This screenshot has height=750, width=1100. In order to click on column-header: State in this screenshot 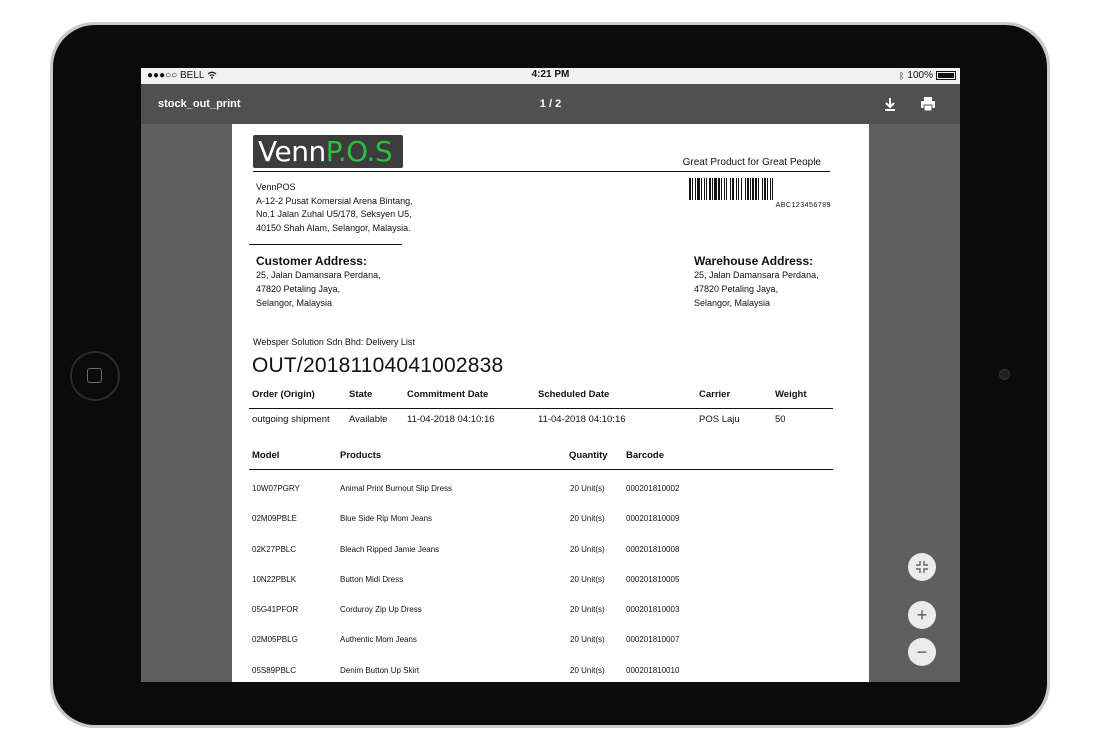, I will do `click(361, 394)`.